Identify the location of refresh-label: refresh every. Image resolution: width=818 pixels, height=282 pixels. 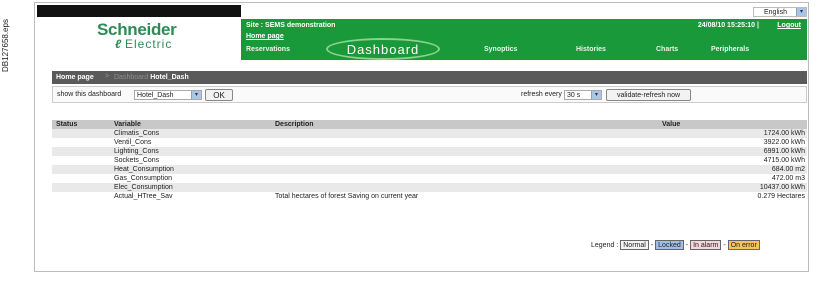
(541, 94).